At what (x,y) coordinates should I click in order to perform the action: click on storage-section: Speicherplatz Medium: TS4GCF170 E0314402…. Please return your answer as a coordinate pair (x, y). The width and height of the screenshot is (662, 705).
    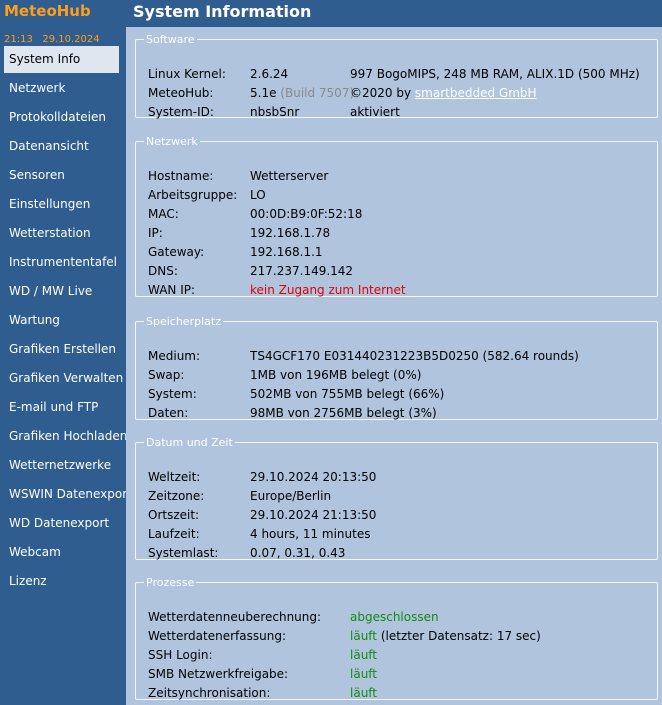
    Looking at the image, I should click on (396, 367).